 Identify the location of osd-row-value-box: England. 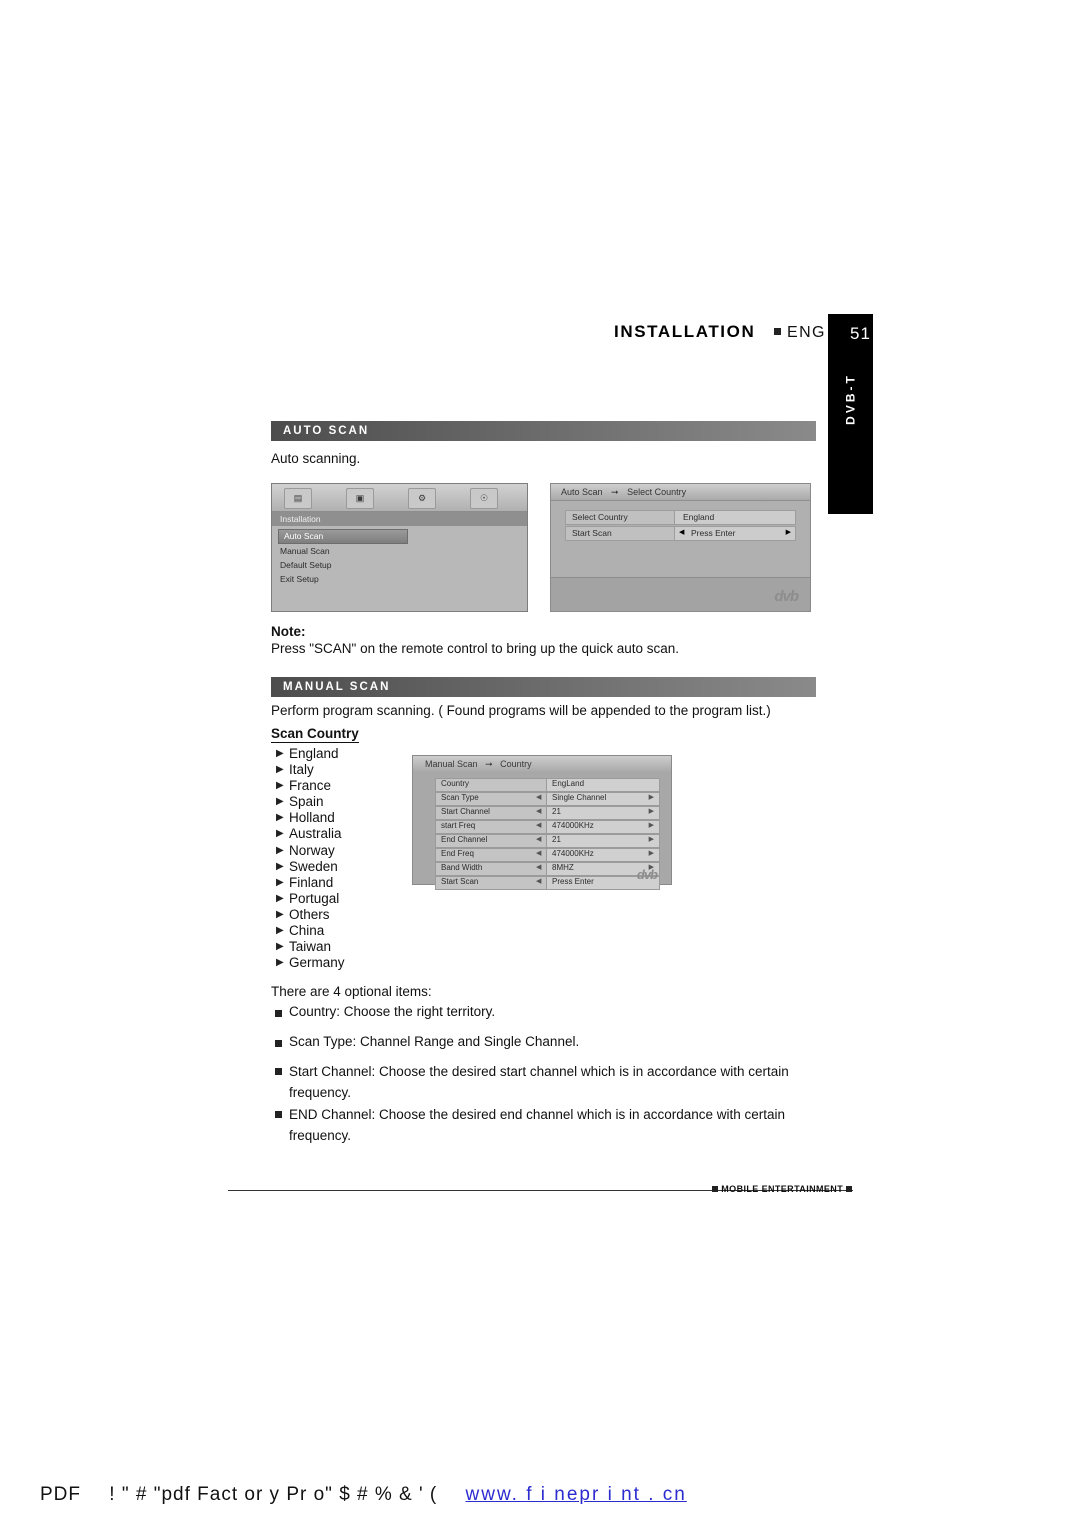
(735, 517).